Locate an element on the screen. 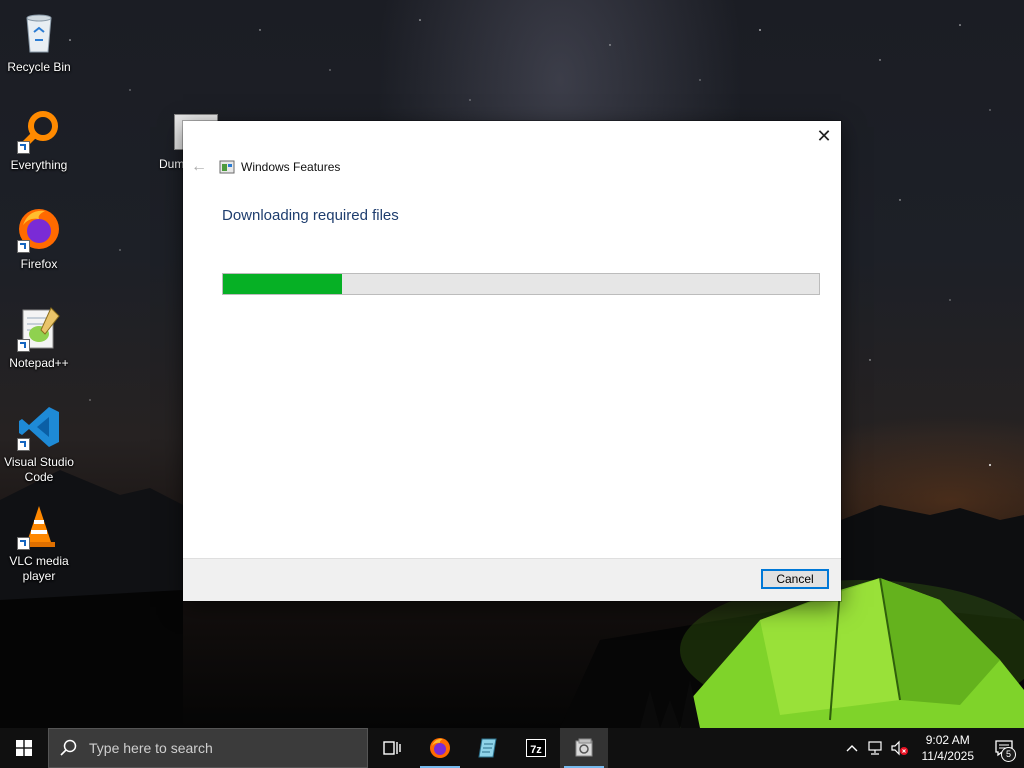  start-button is located at coordinates (24, 748).